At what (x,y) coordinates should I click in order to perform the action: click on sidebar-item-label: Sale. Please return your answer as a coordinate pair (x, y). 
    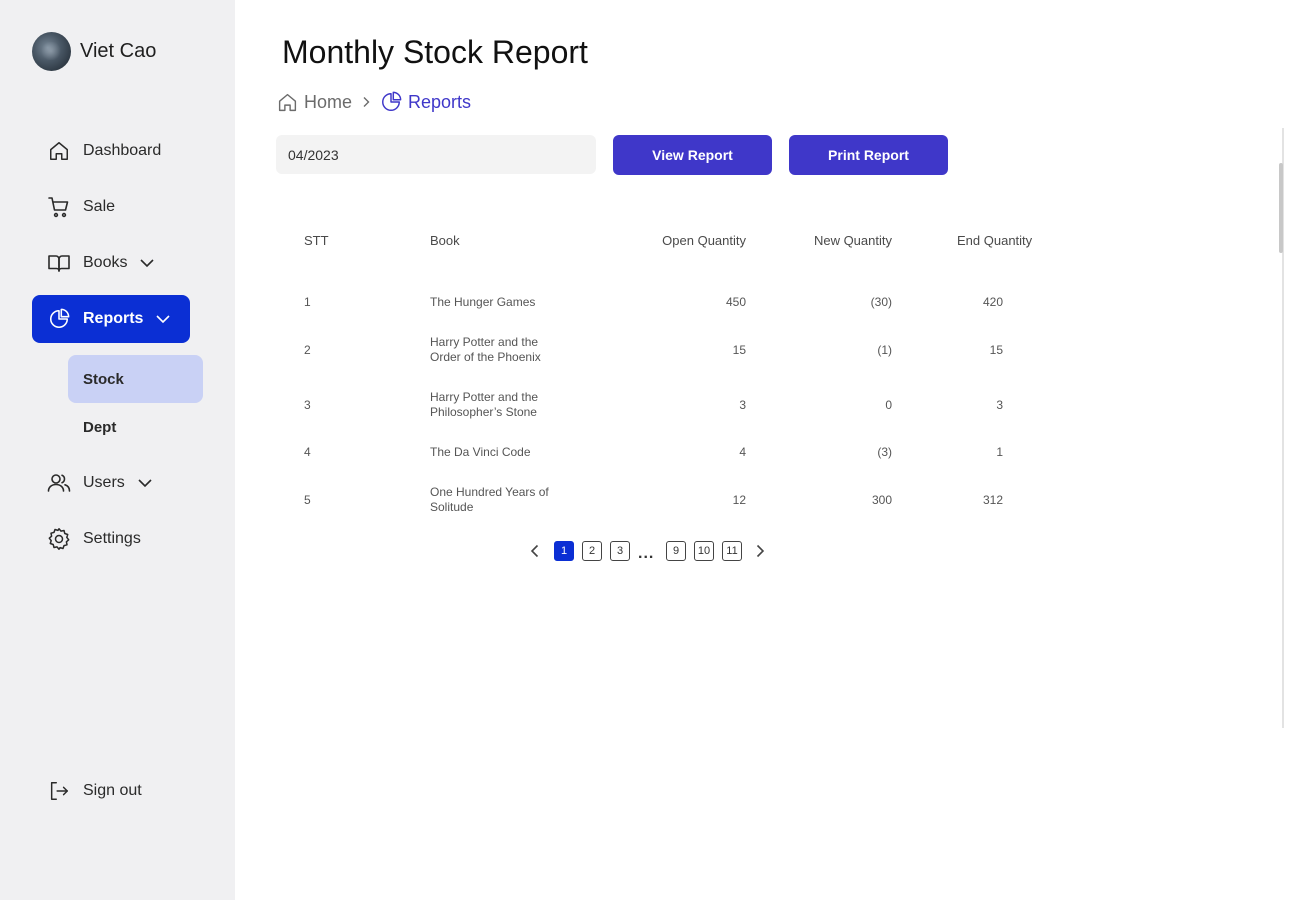
    Looking at the image, I should click on (99, 206).